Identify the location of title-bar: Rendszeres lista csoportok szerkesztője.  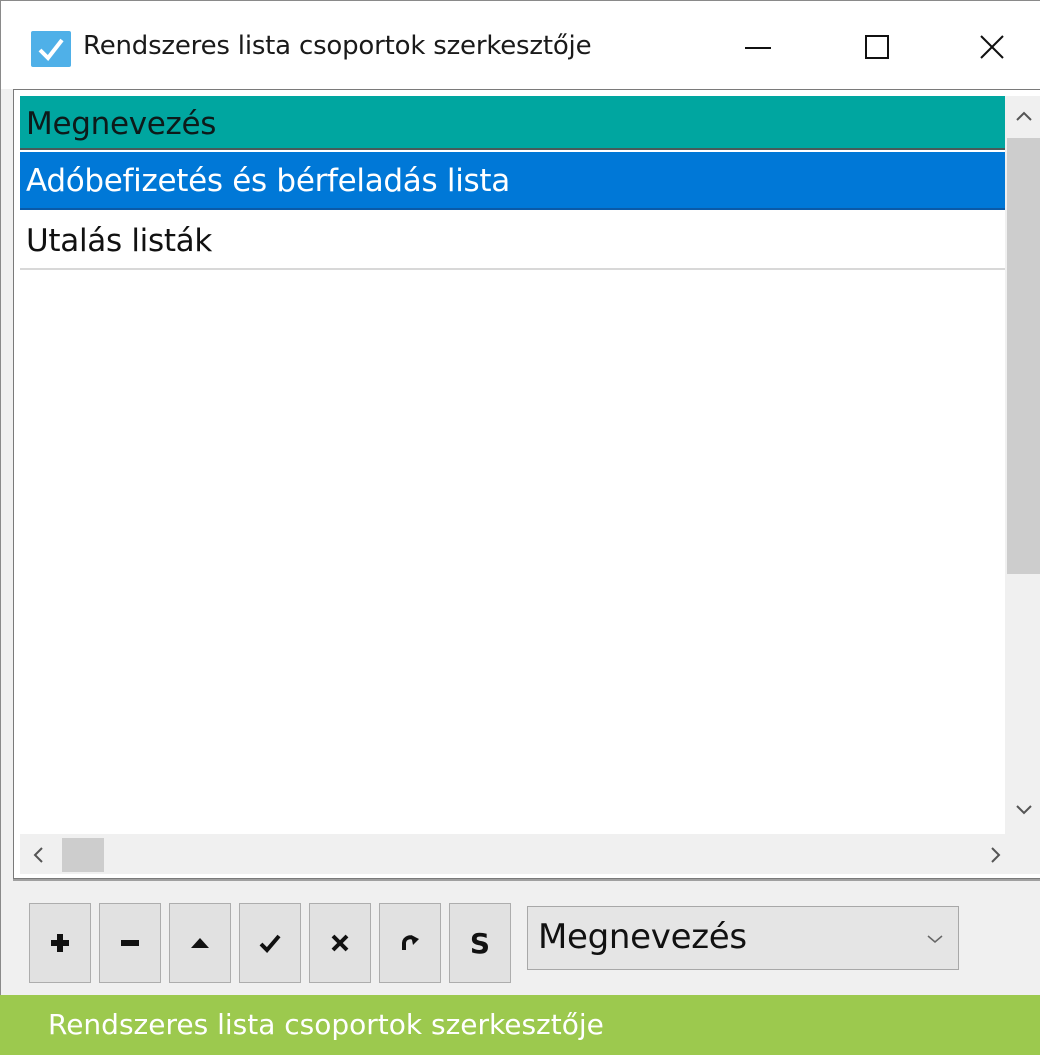
(520, 45).